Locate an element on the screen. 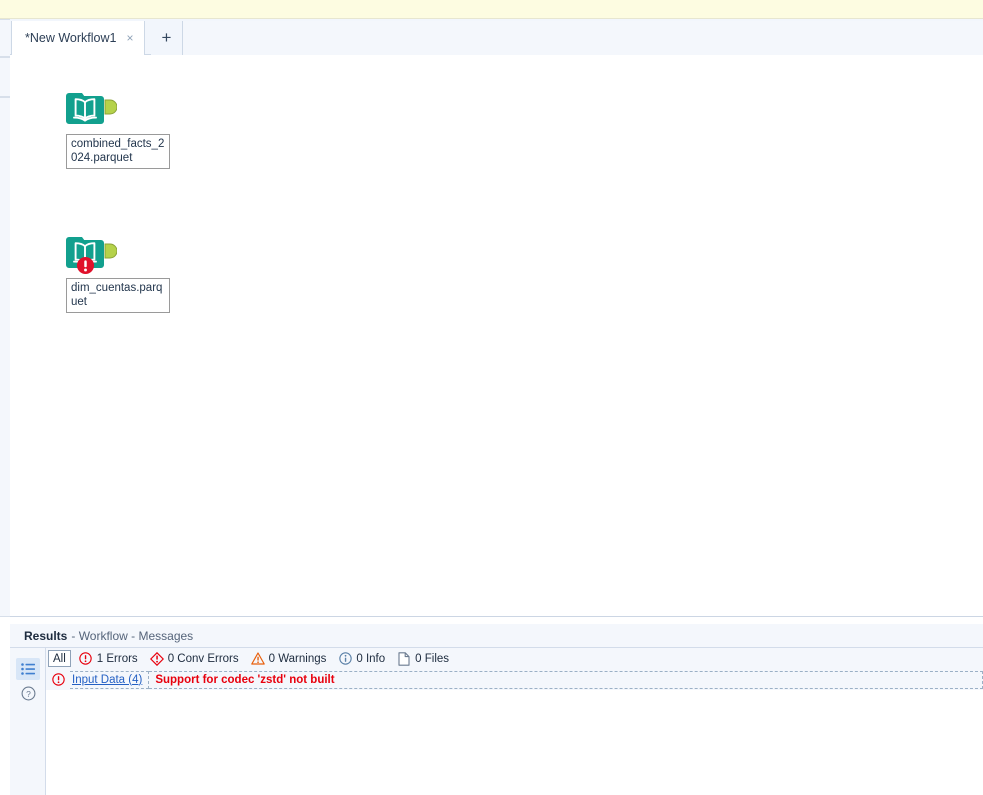  message-text: Support for codec 'zstd' not built is located at coordinates (566, 679).